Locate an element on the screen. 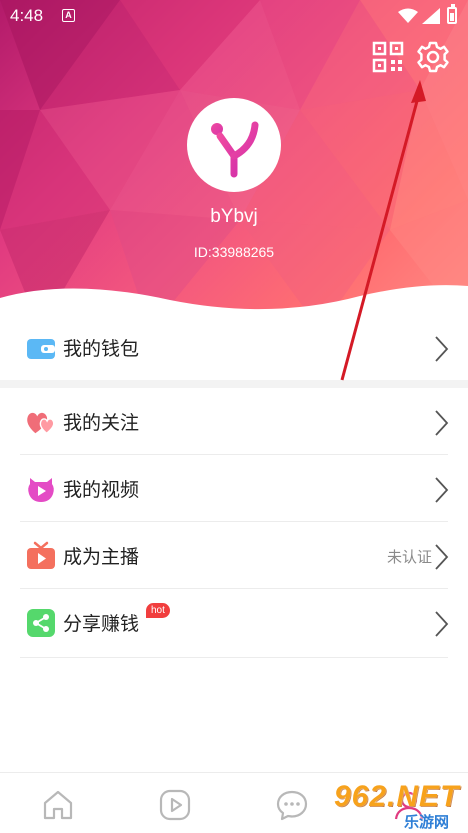 This screenshot has height=833, width=468. verification-status: 未认证 is located at coordinates (409, 557).